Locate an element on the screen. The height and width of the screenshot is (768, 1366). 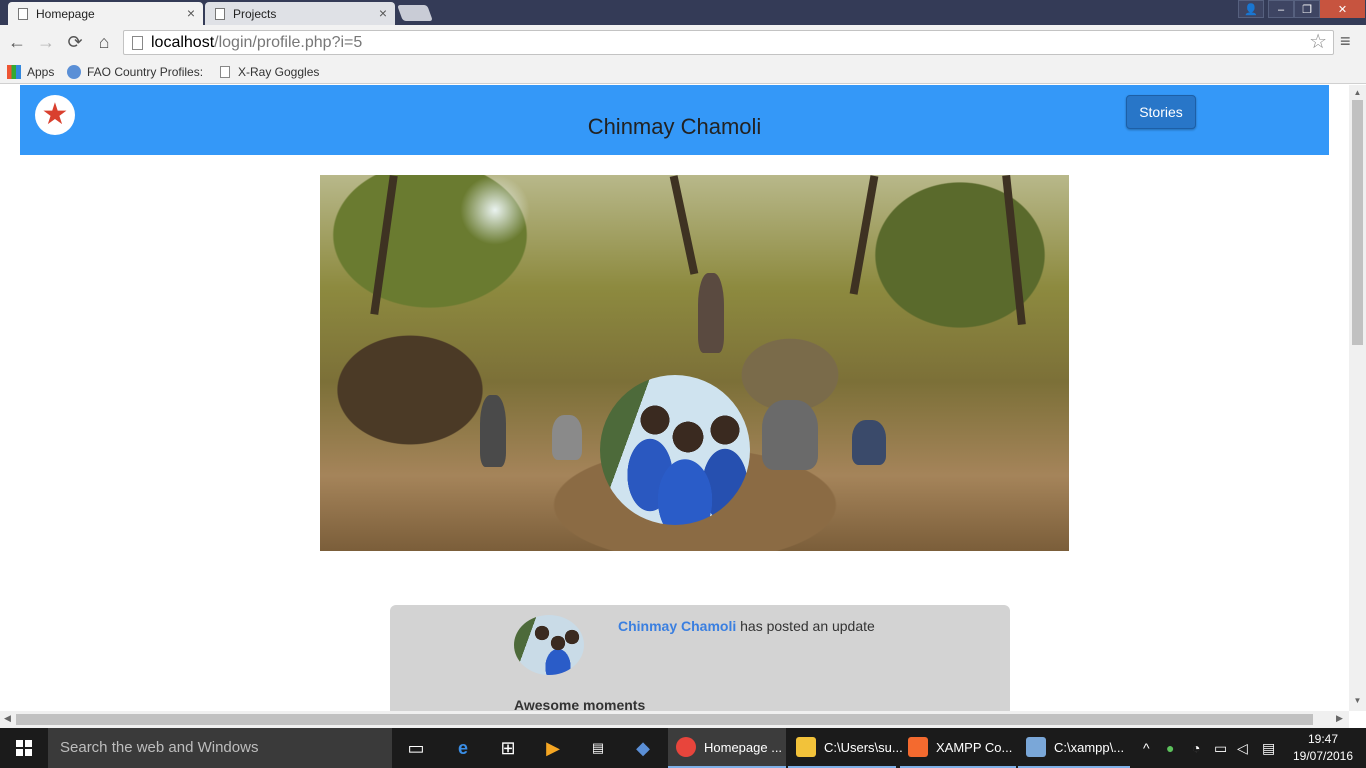
vertical-scrollbar: ▲ ▼ is located at coordinates (1357, 398).